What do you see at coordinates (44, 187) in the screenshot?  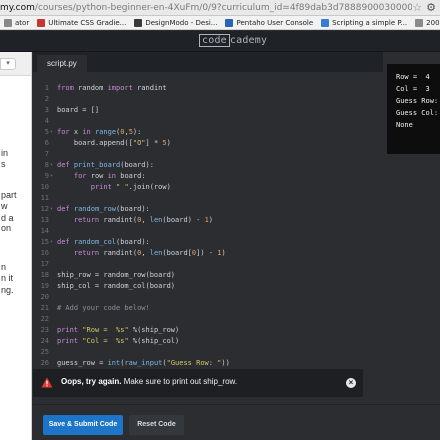 I see `line-number: 10` at bounding box center [44, 187].